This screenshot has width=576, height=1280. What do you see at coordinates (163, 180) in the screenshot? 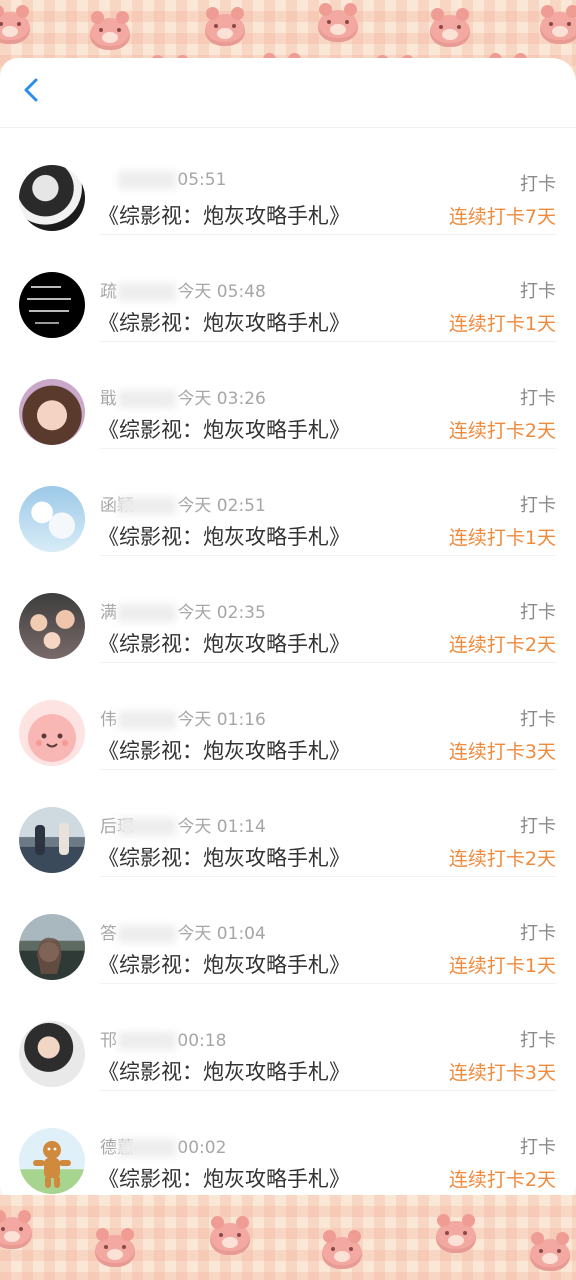
I see `user-name-and-time: 05:51` at bounding box center [163, 180].